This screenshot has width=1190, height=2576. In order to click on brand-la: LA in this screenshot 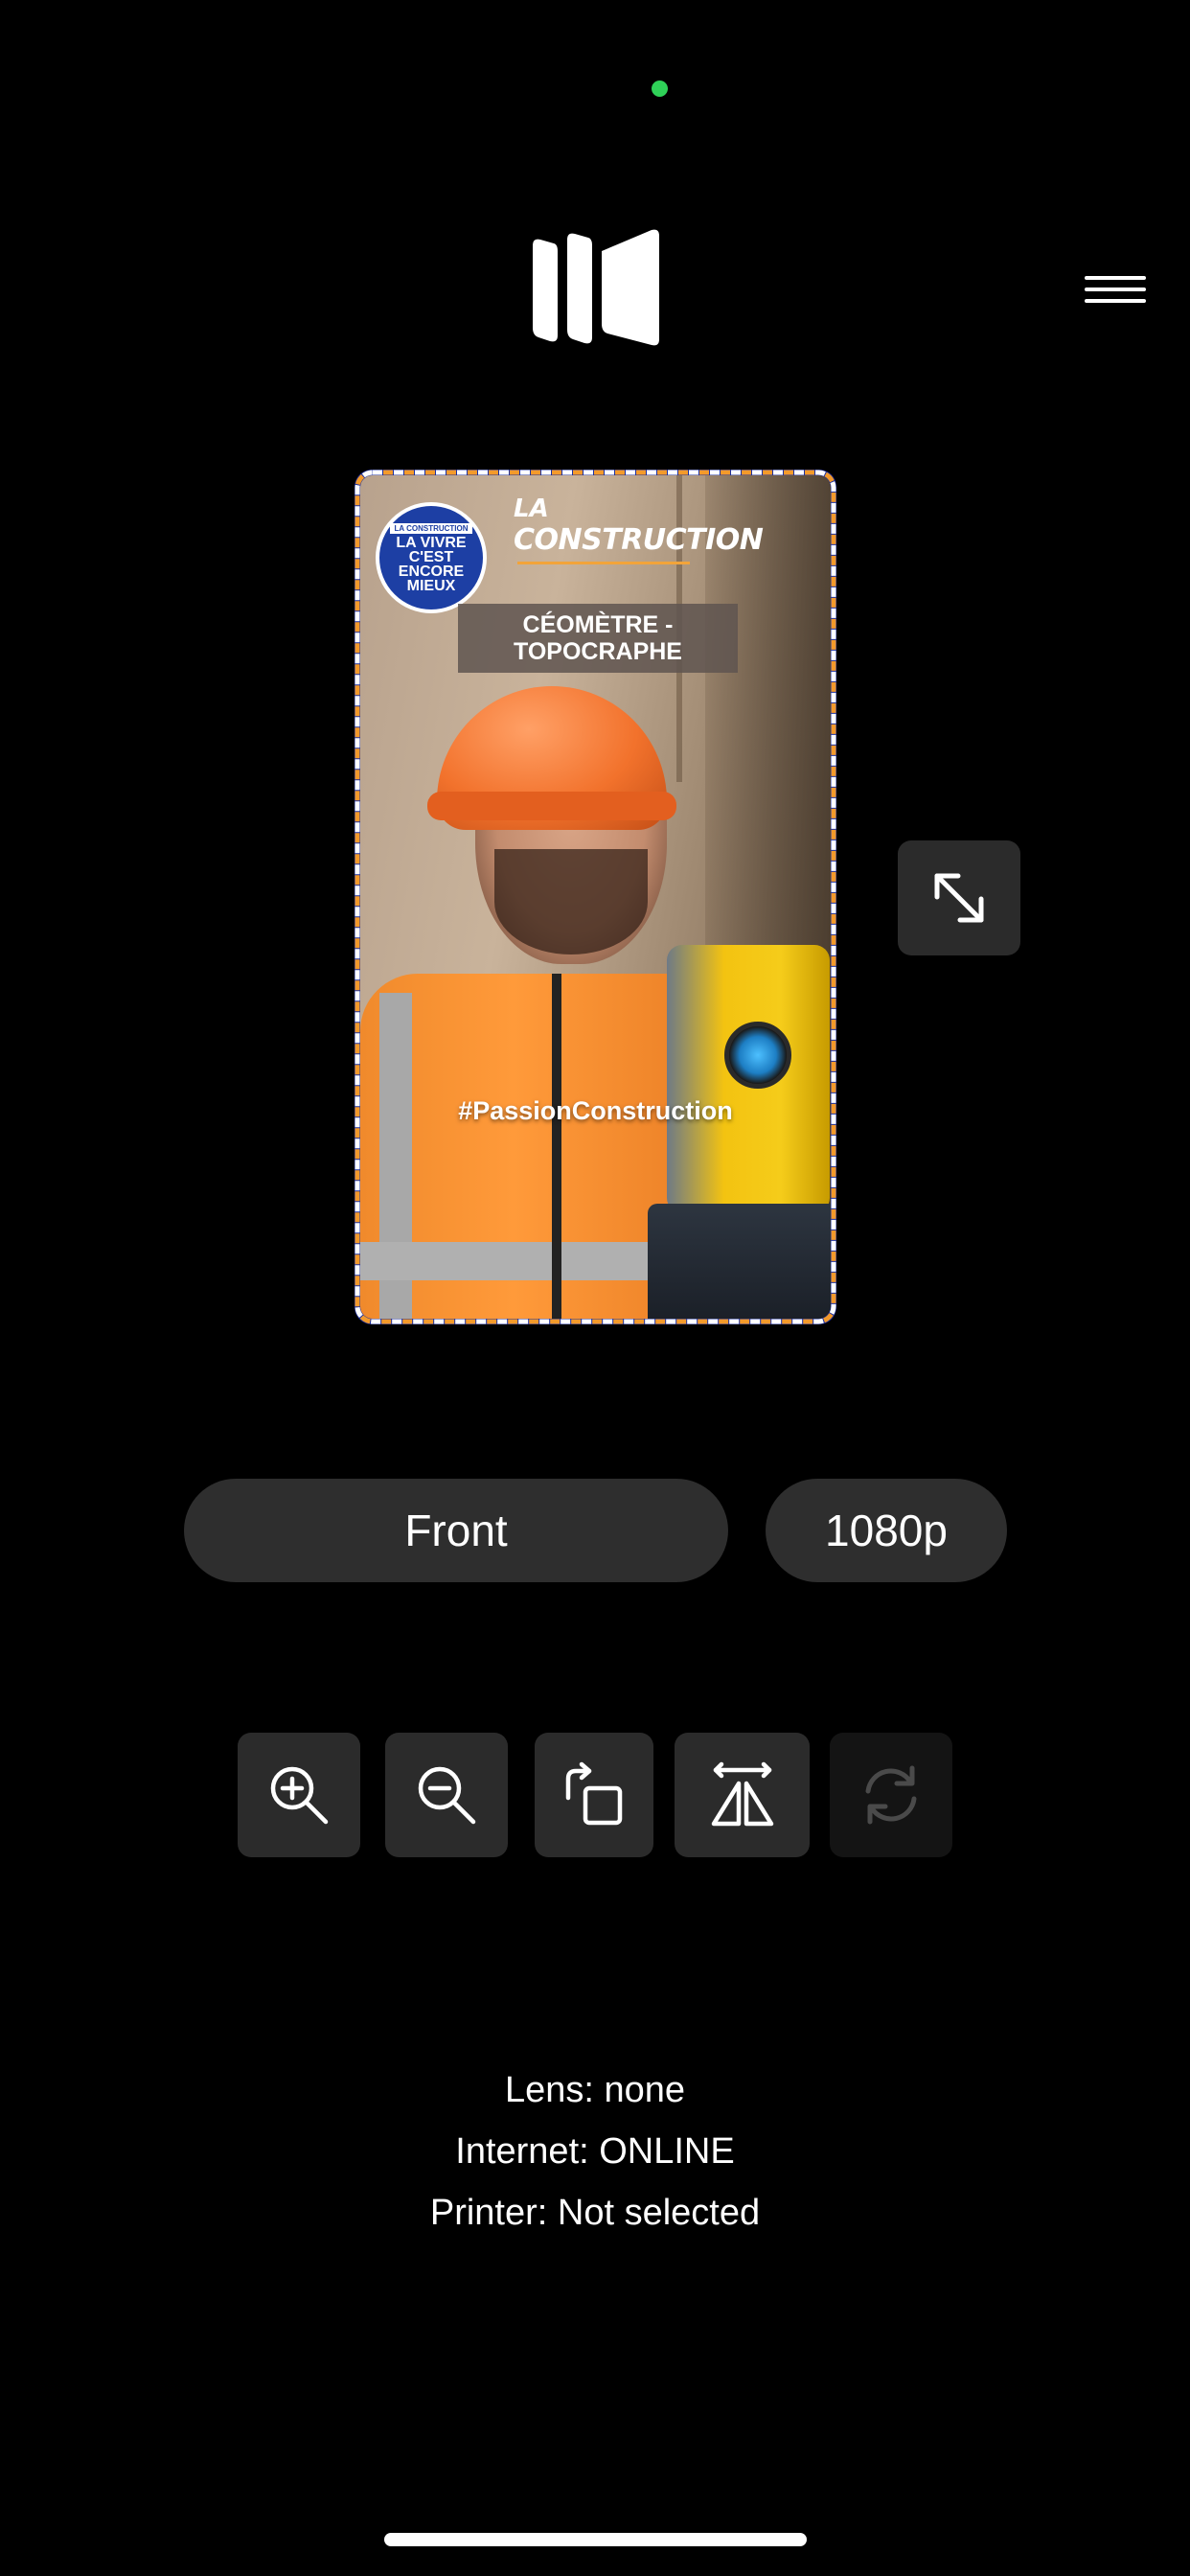, I will do `click(531, 508)`.